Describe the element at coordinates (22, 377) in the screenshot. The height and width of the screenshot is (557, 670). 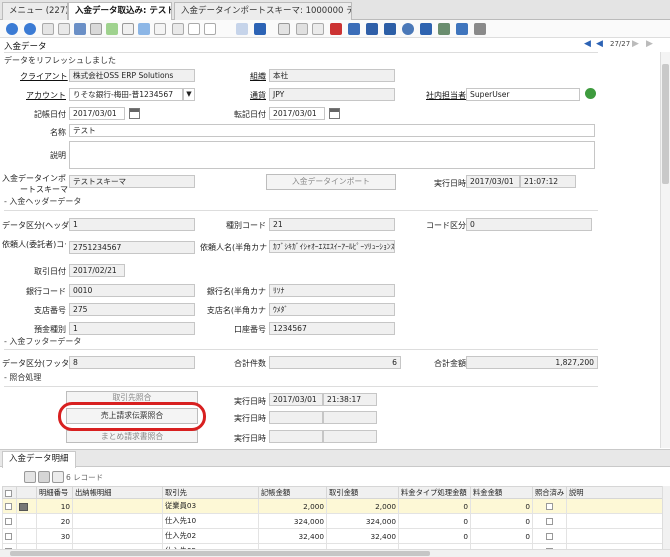
I see `section-matching: - 照合処理` at that location.